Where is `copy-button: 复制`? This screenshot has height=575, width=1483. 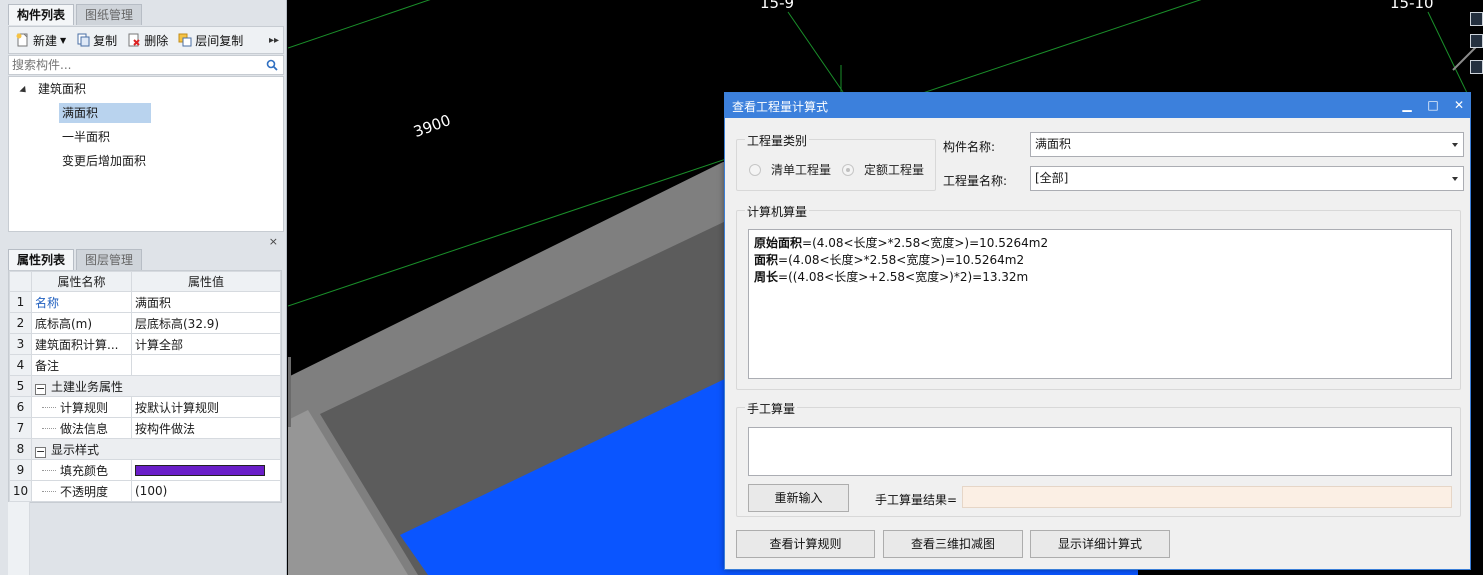 copy-button: 复制 is located at coordinates (96, 40).